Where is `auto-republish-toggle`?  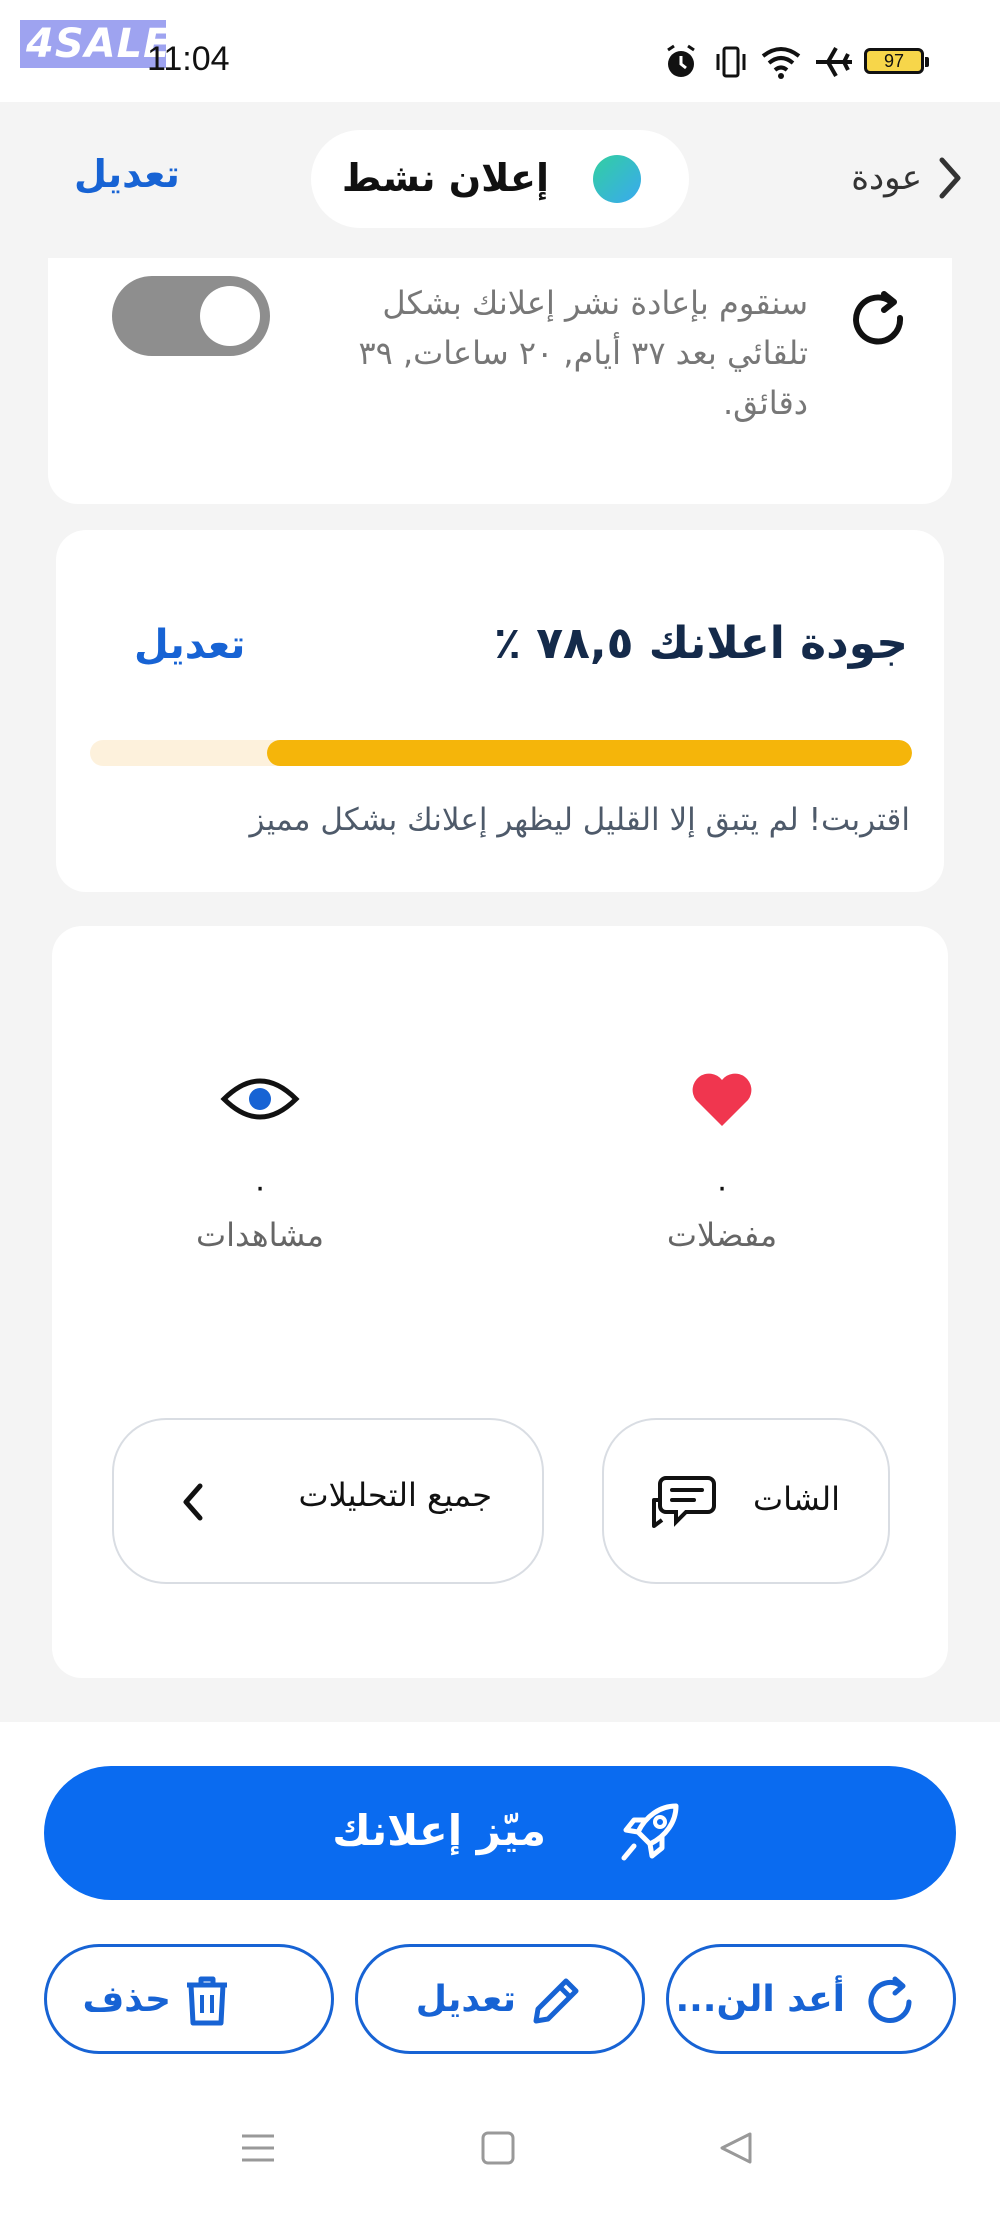 auto-republish-toggle is located at coordinates (191, 316).